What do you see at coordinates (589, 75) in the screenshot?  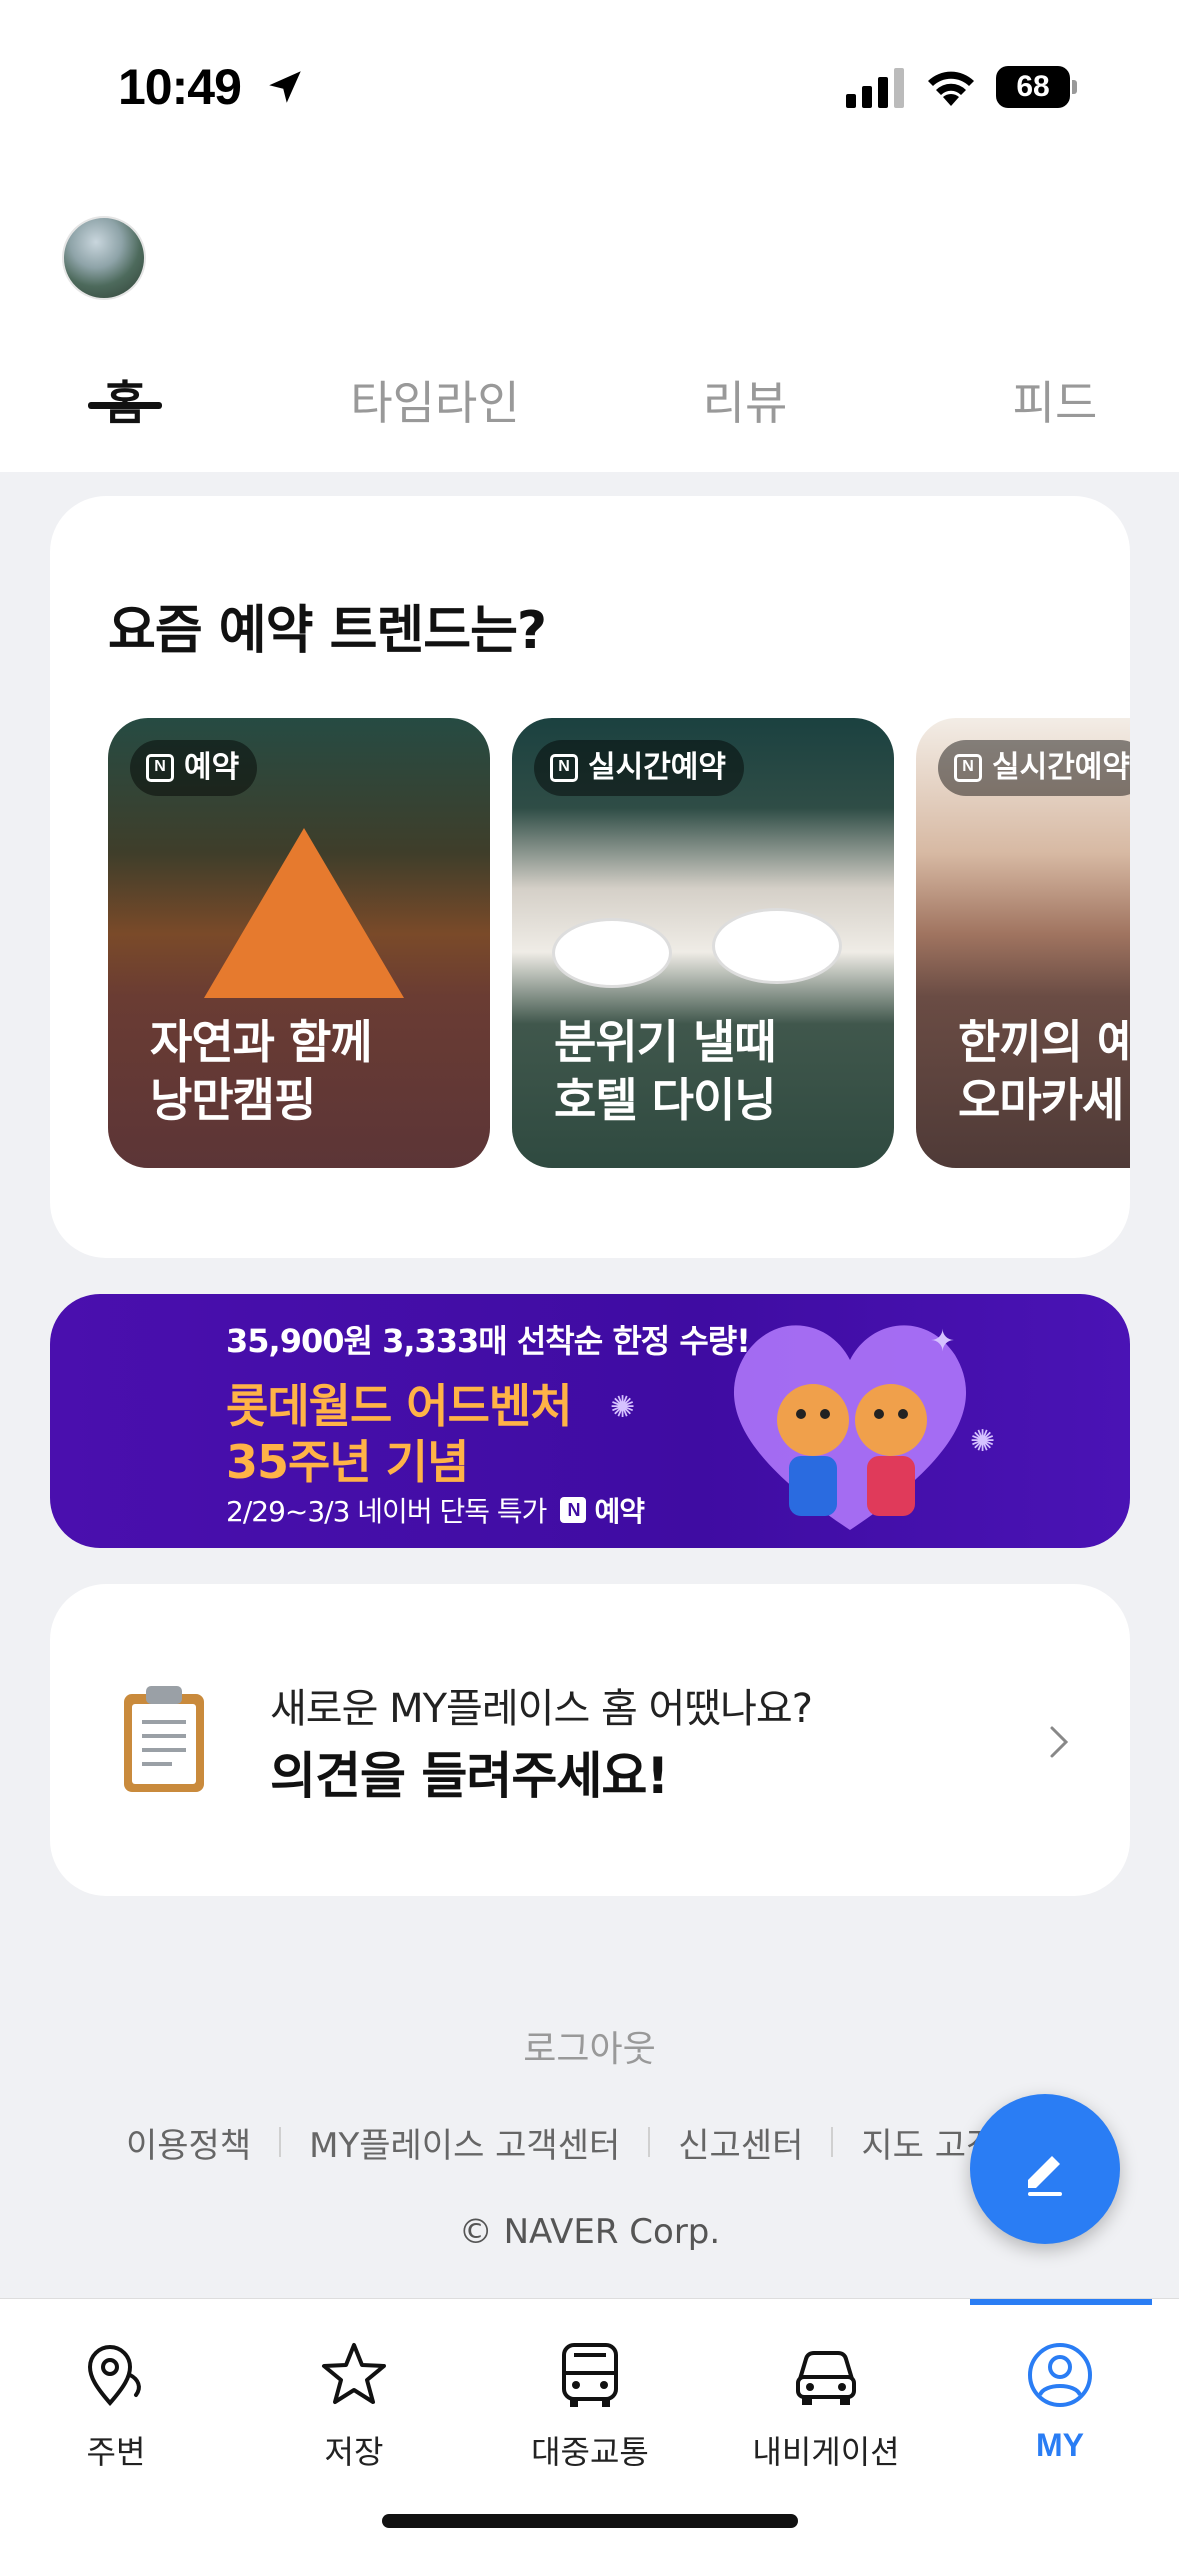 I see `status-bar: 10:49 68` at bounding box center [589, 75].